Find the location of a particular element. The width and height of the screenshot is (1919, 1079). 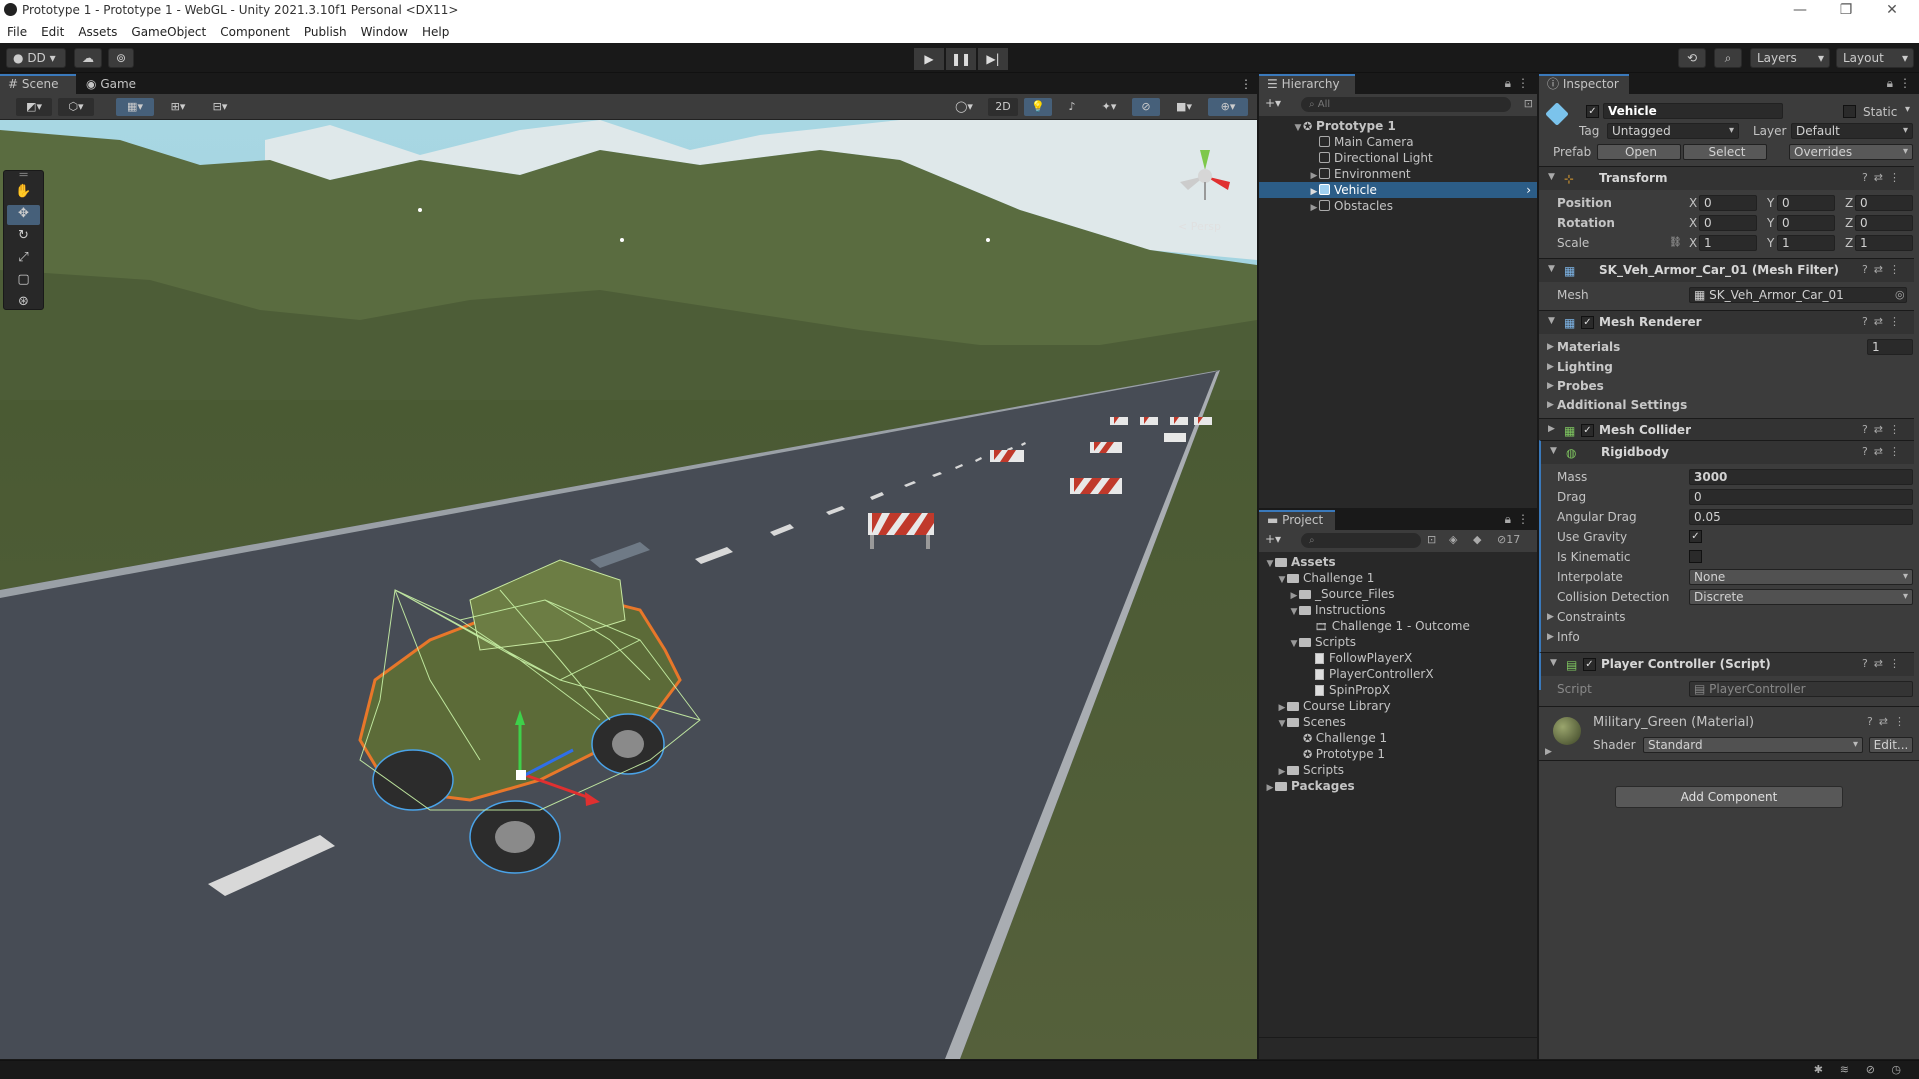

project-item-packages: ▶ Packages is located at coordinates (1307, 786).